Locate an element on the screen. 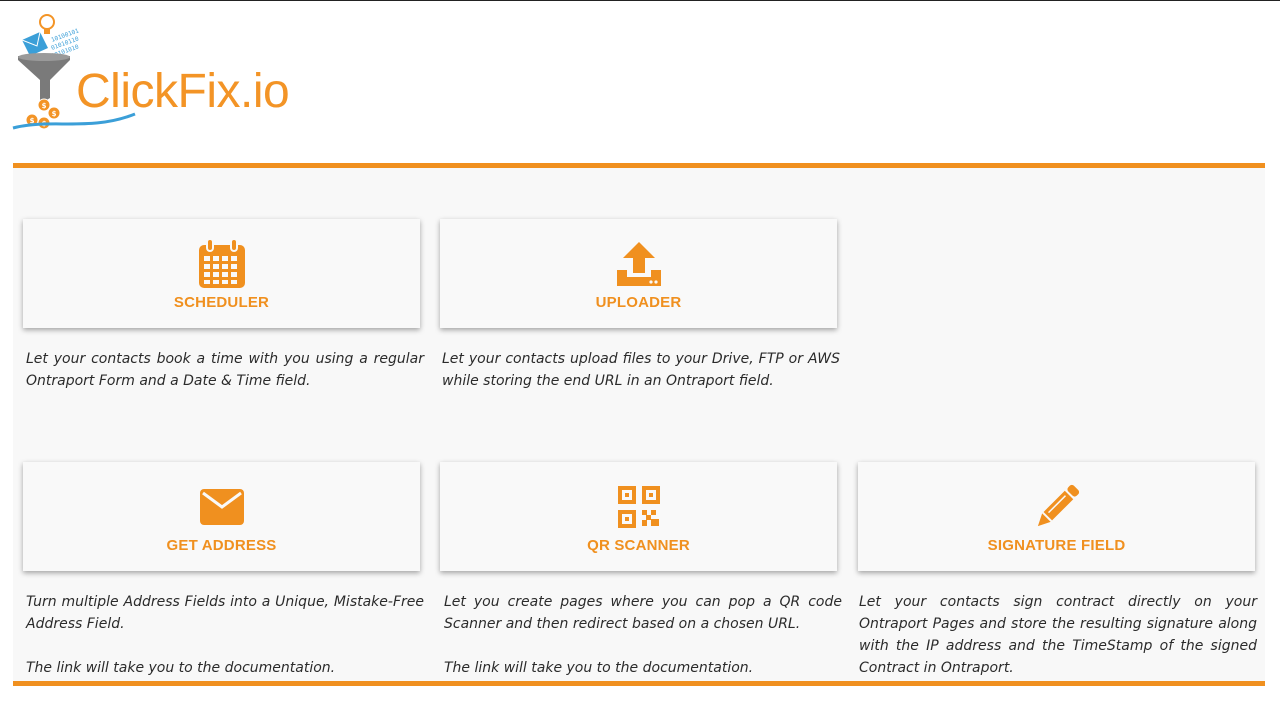 The width and height of the screenshot is (1280, 720). qr-scanner-card: QR SCANNER is located at coordinates (638, 516).